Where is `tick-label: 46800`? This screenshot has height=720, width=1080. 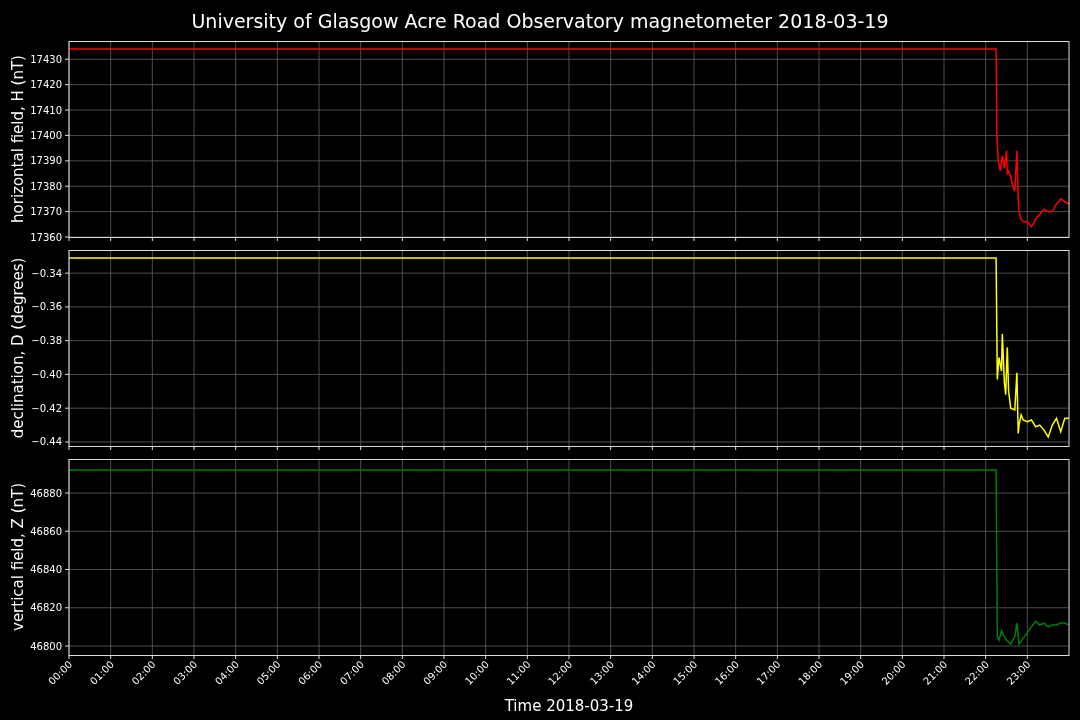 tick-label: 46800 is located at coordinates (46, 646).